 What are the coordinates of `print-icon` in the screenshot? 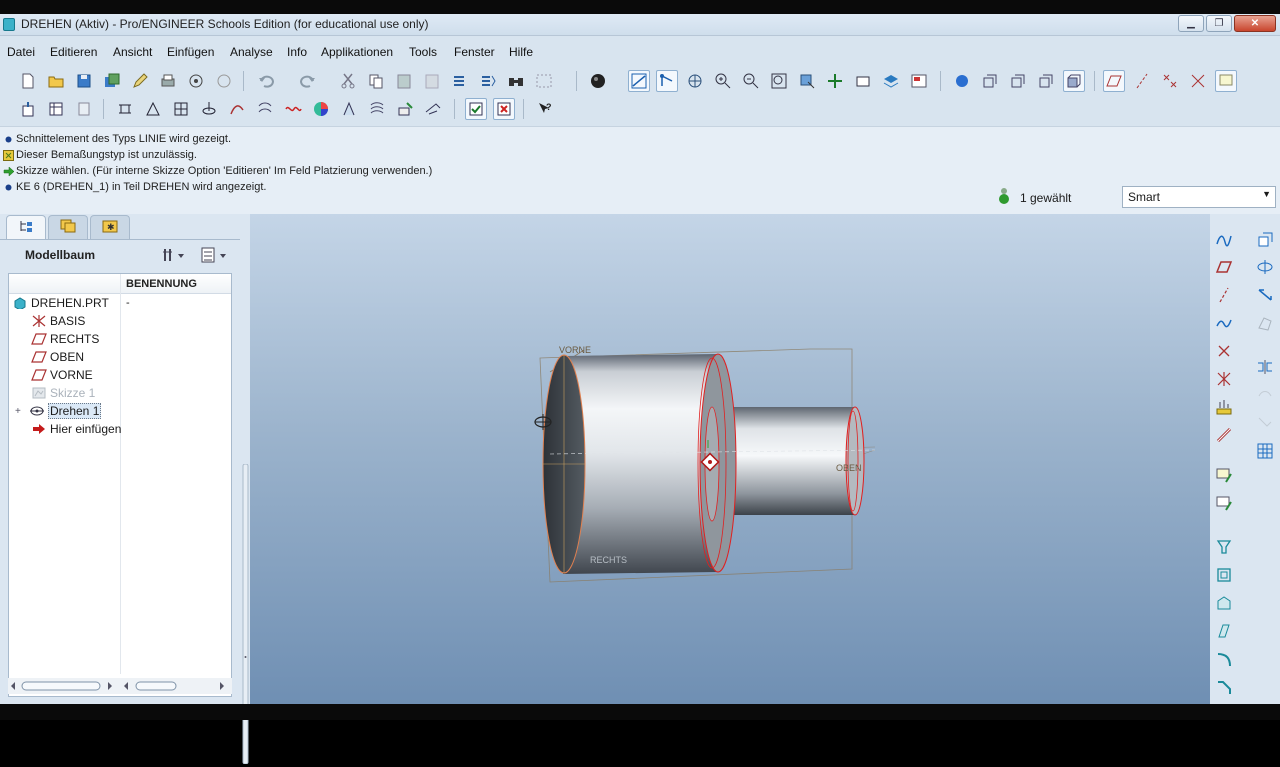 It's located at (168, 81).